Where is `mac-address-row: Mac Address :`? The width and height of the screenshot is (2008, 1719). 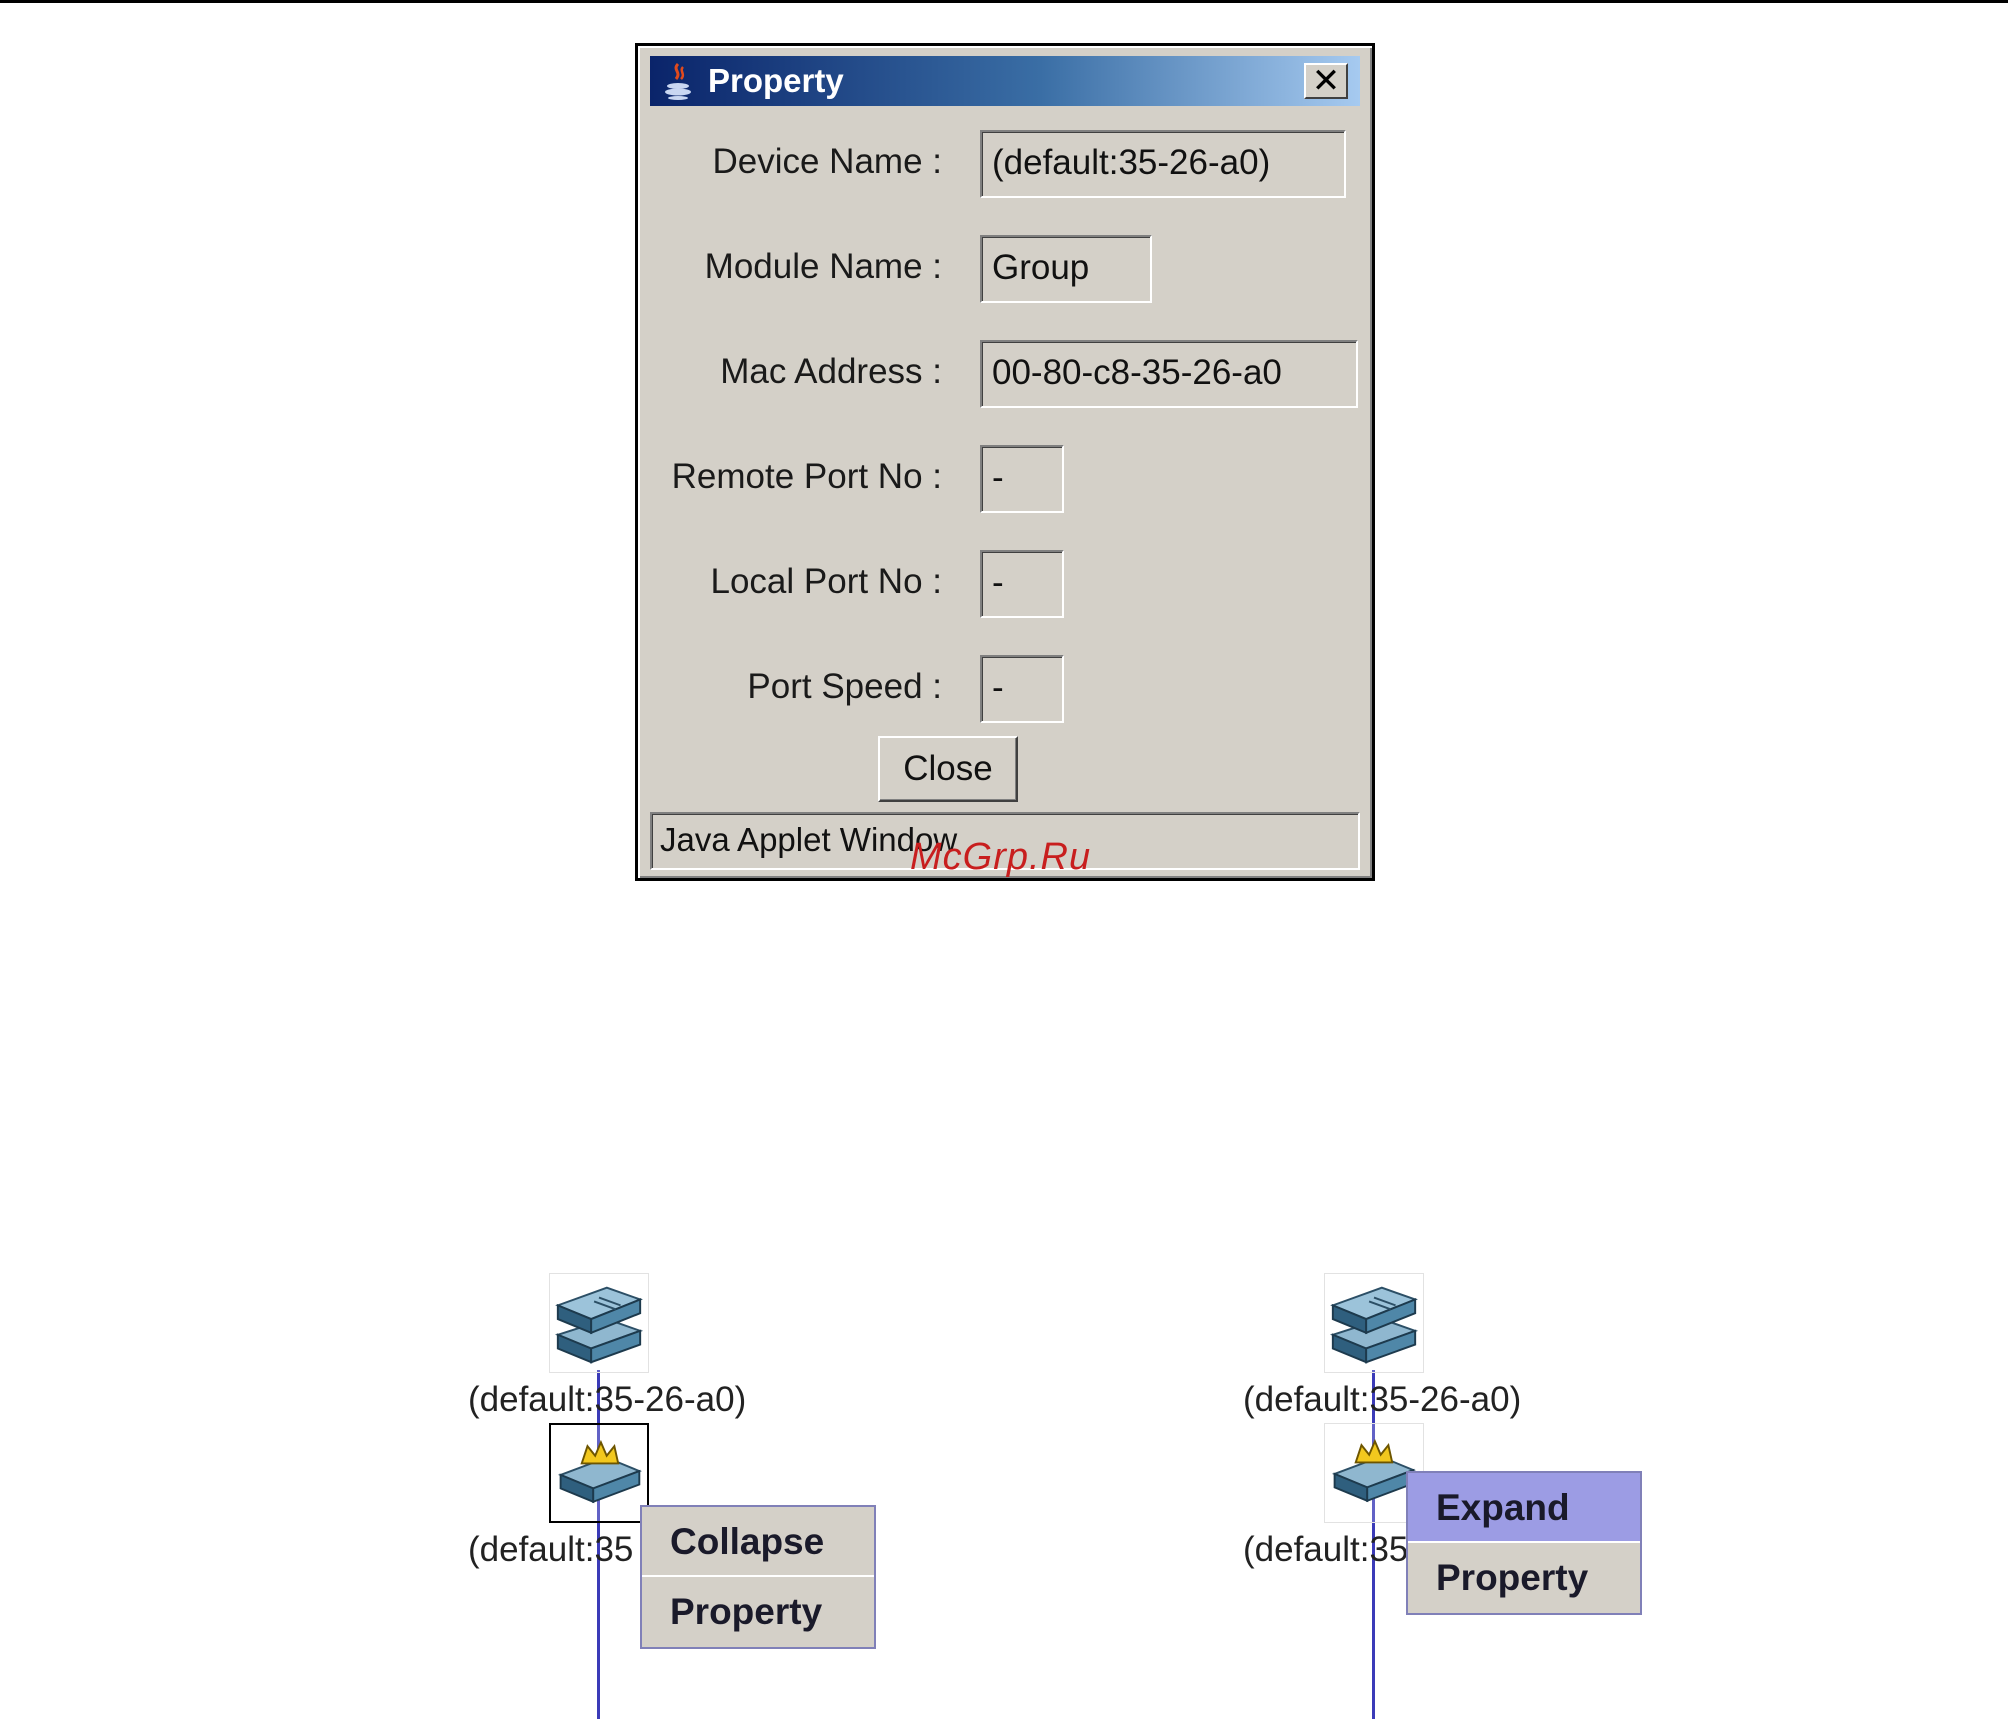 mac-address-row: Mac Address : is located at coordinates (790, 377).